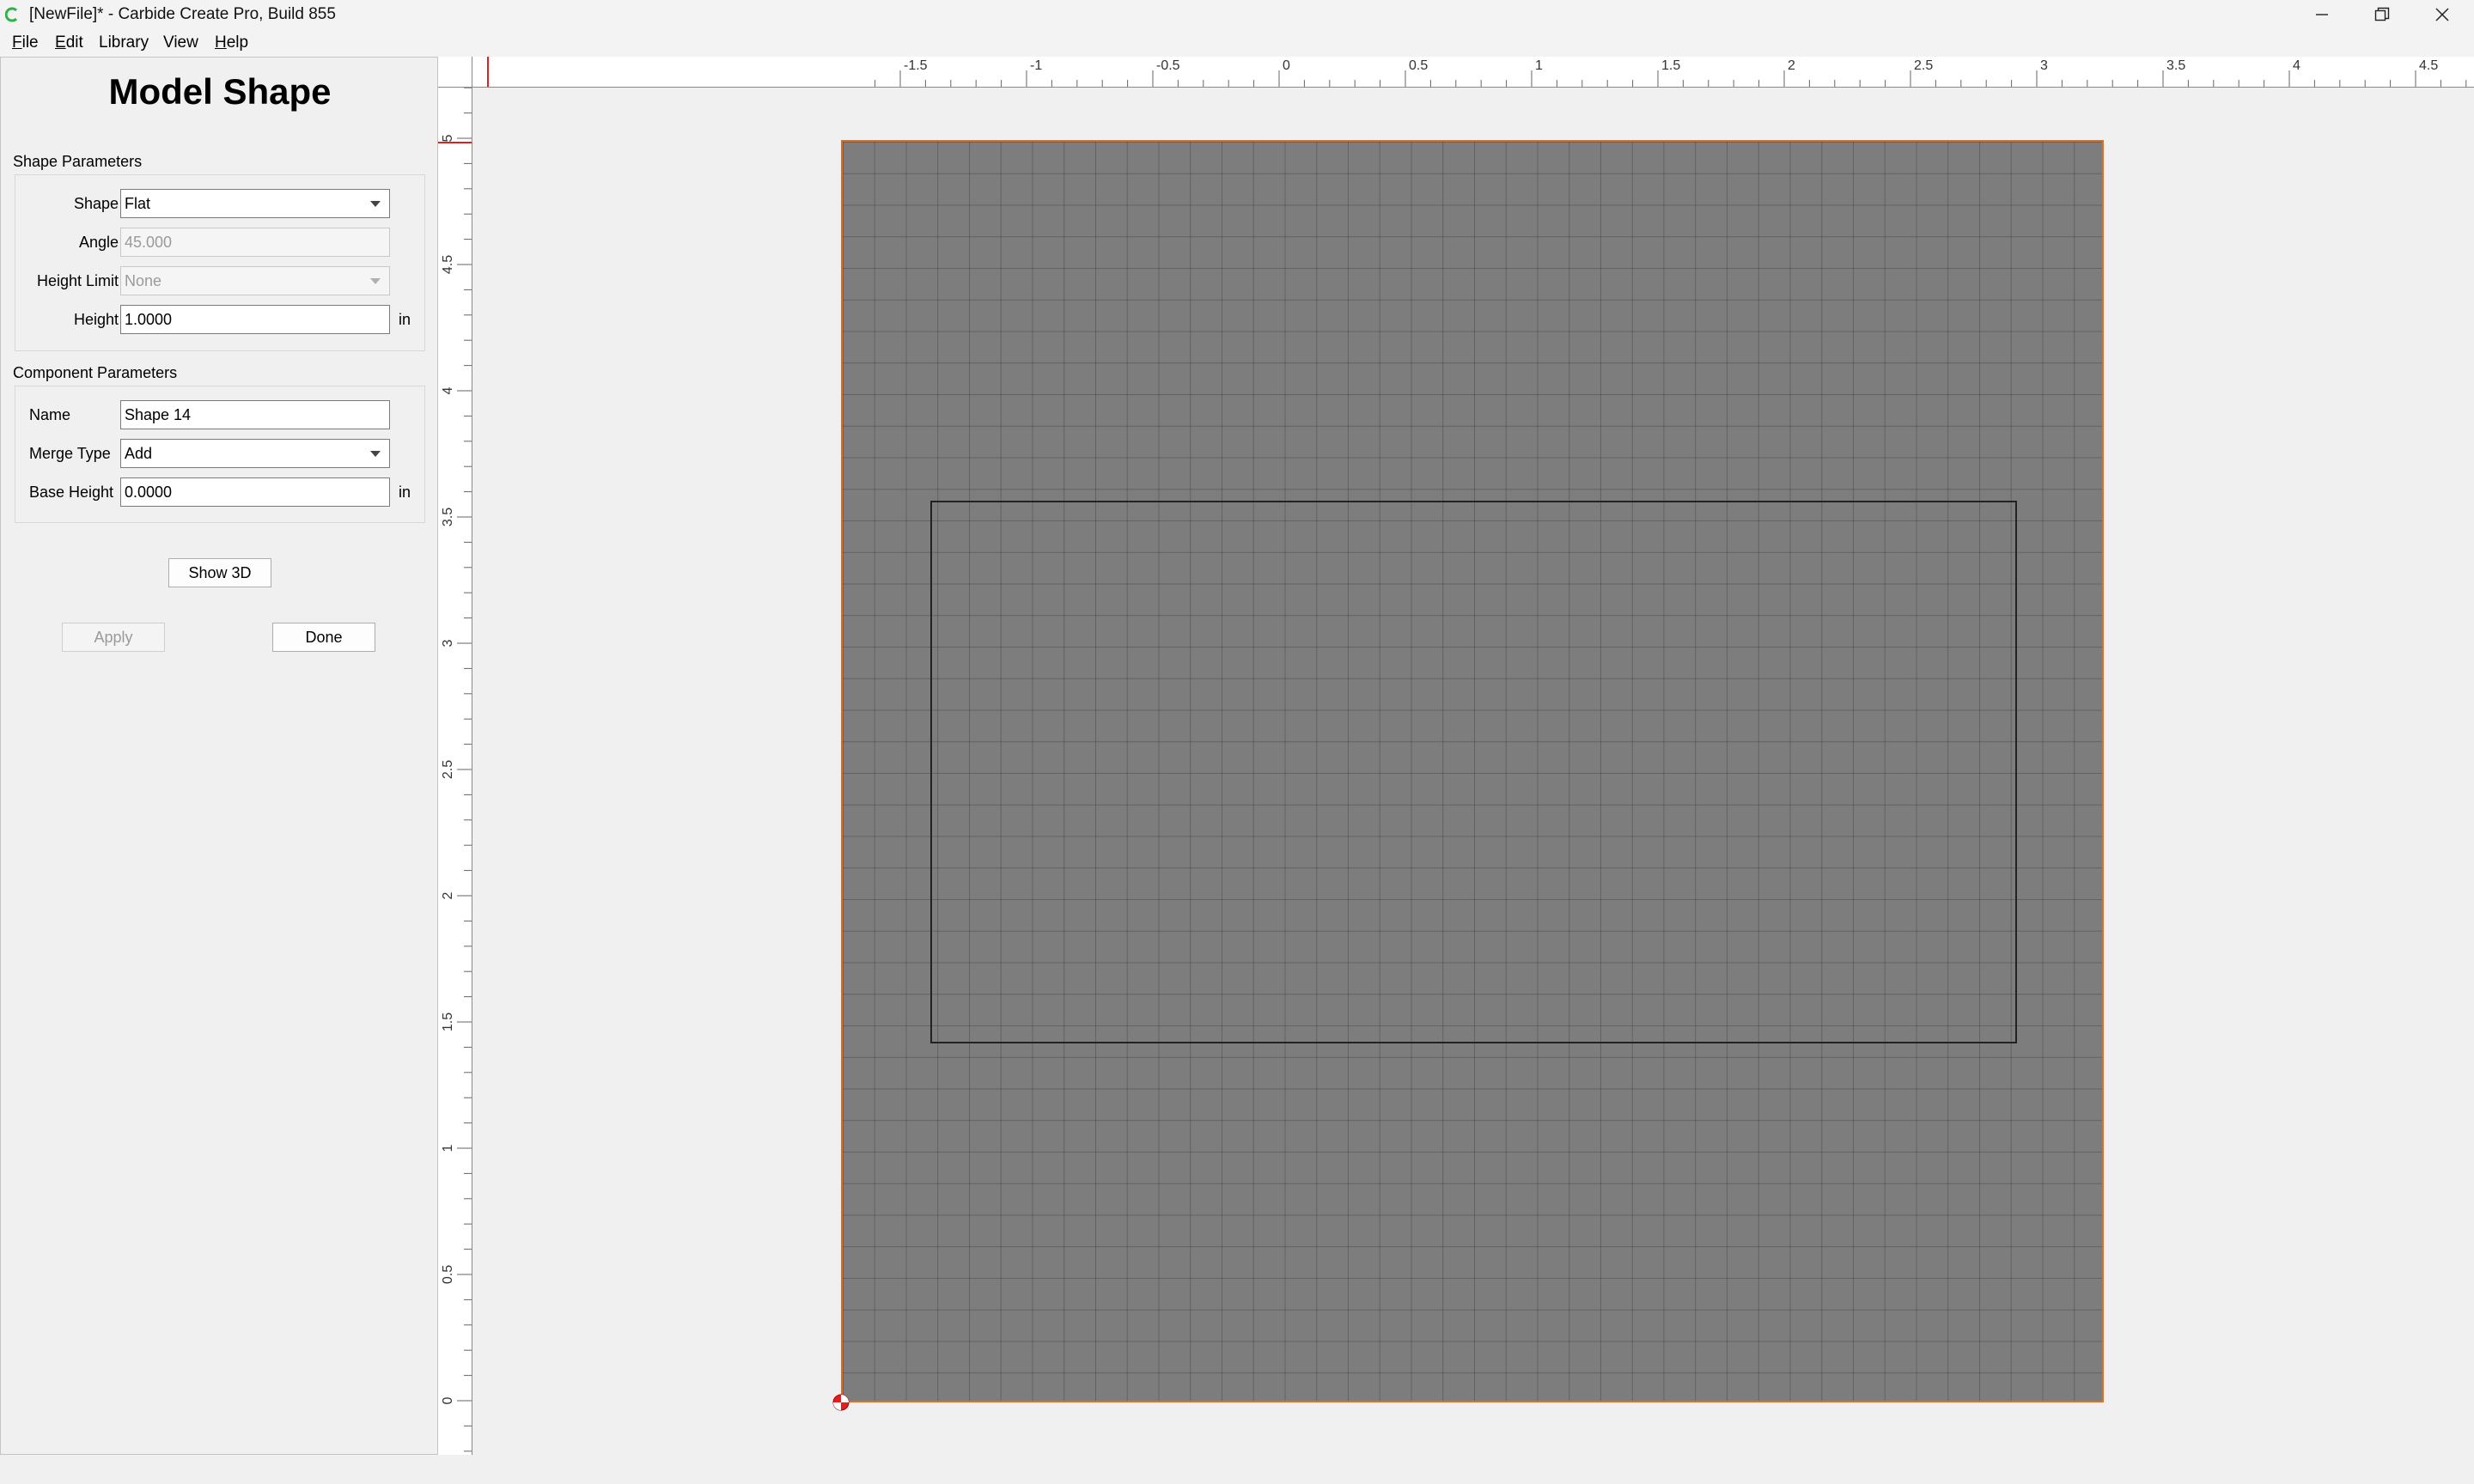 Image resolution: width=2474 pixels, height=1484 pixels. I want to click on ruler-left-label: 1, so click(448, 1148).